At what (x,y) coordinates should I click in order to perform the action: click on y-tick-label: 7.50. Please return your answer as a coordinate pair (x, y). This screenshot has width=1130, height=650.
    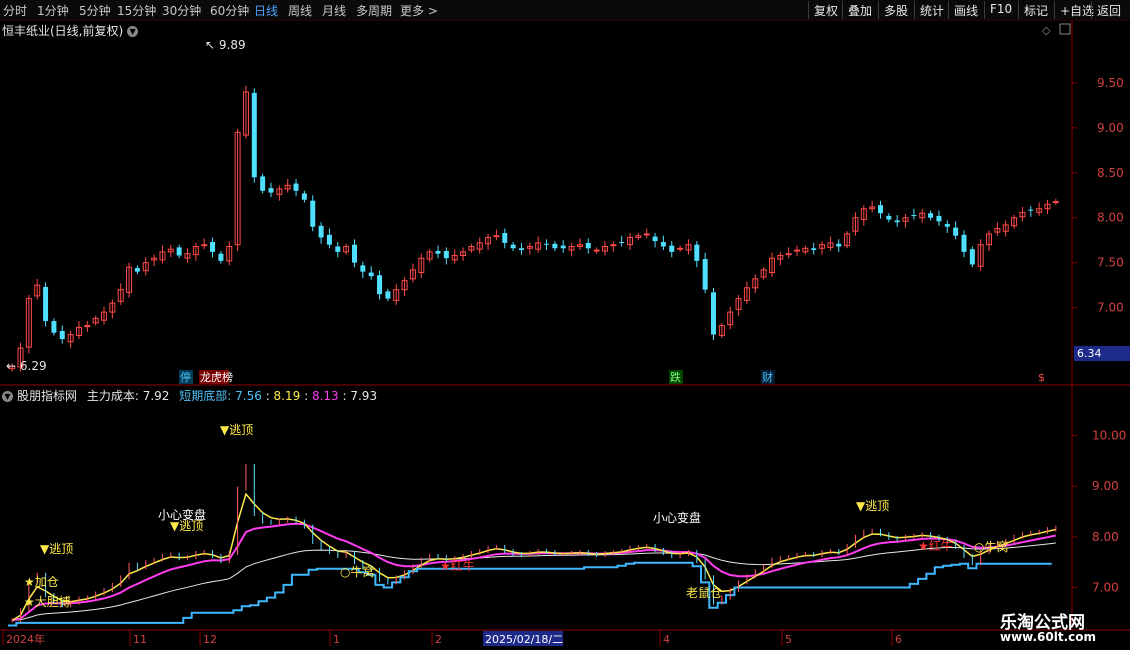
    Looking at the image, I should click on (1110, 263).